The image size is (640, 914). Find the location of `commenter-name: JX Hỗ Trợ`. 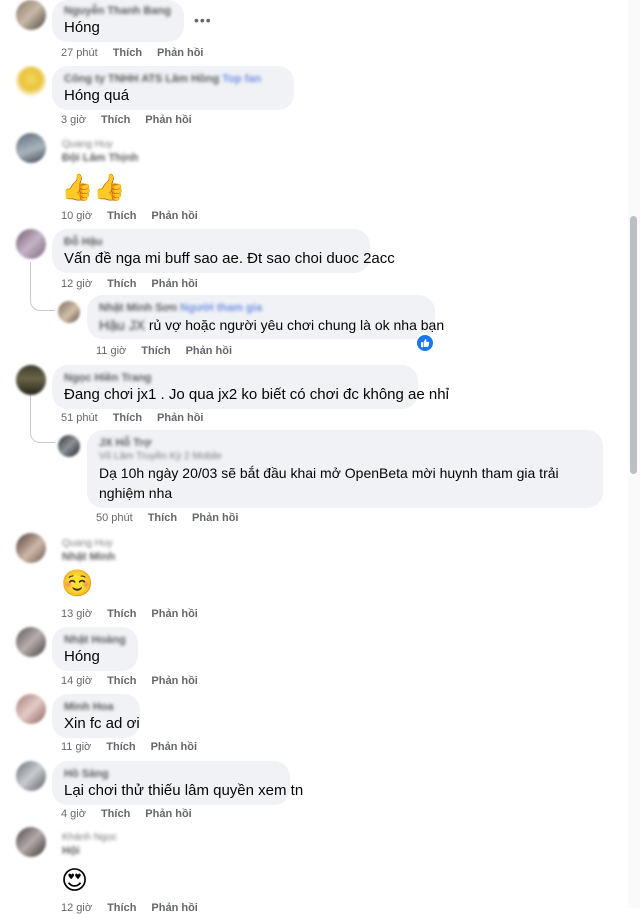

commenter-name: JX Hỗ Trợ is located at coordinates (345, 443).